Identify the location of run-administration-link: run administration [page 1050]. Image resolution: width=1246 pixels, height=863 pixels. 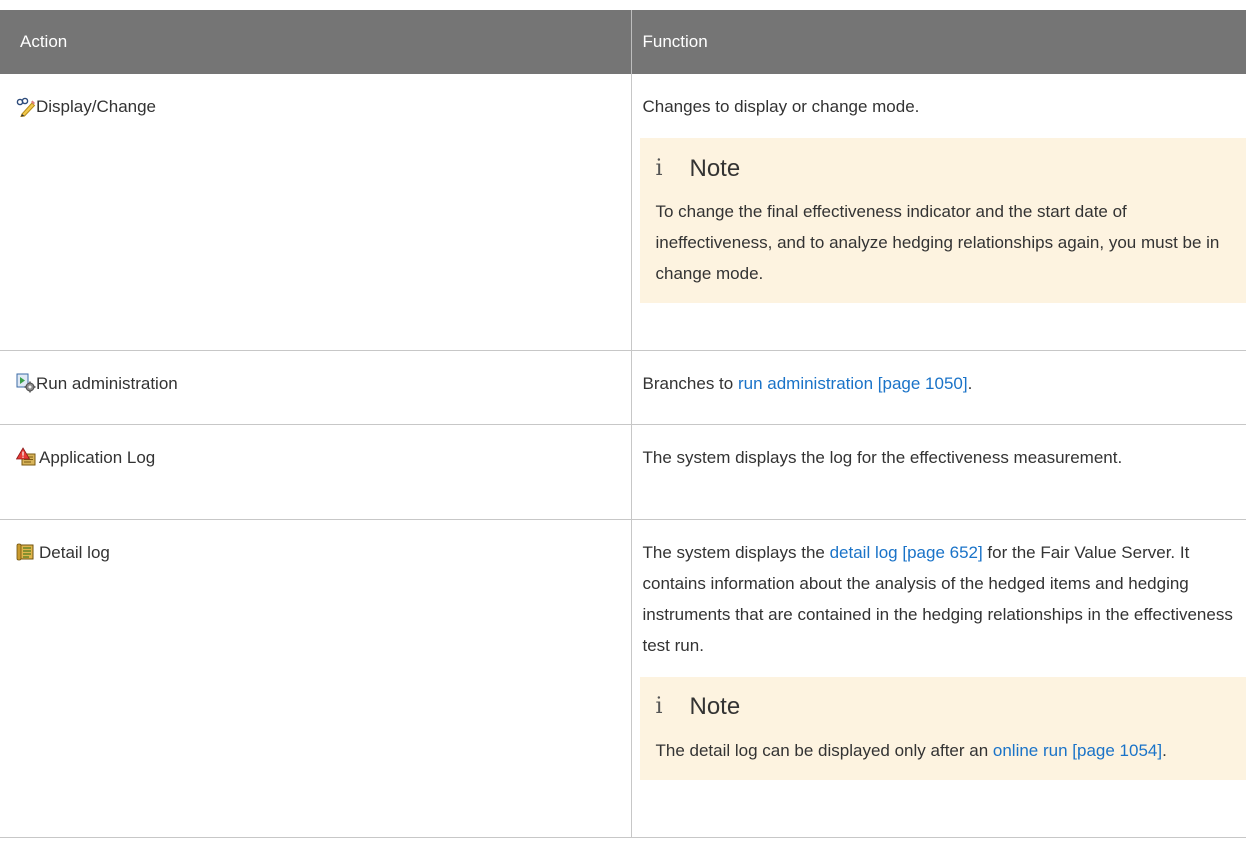
(853, 383).